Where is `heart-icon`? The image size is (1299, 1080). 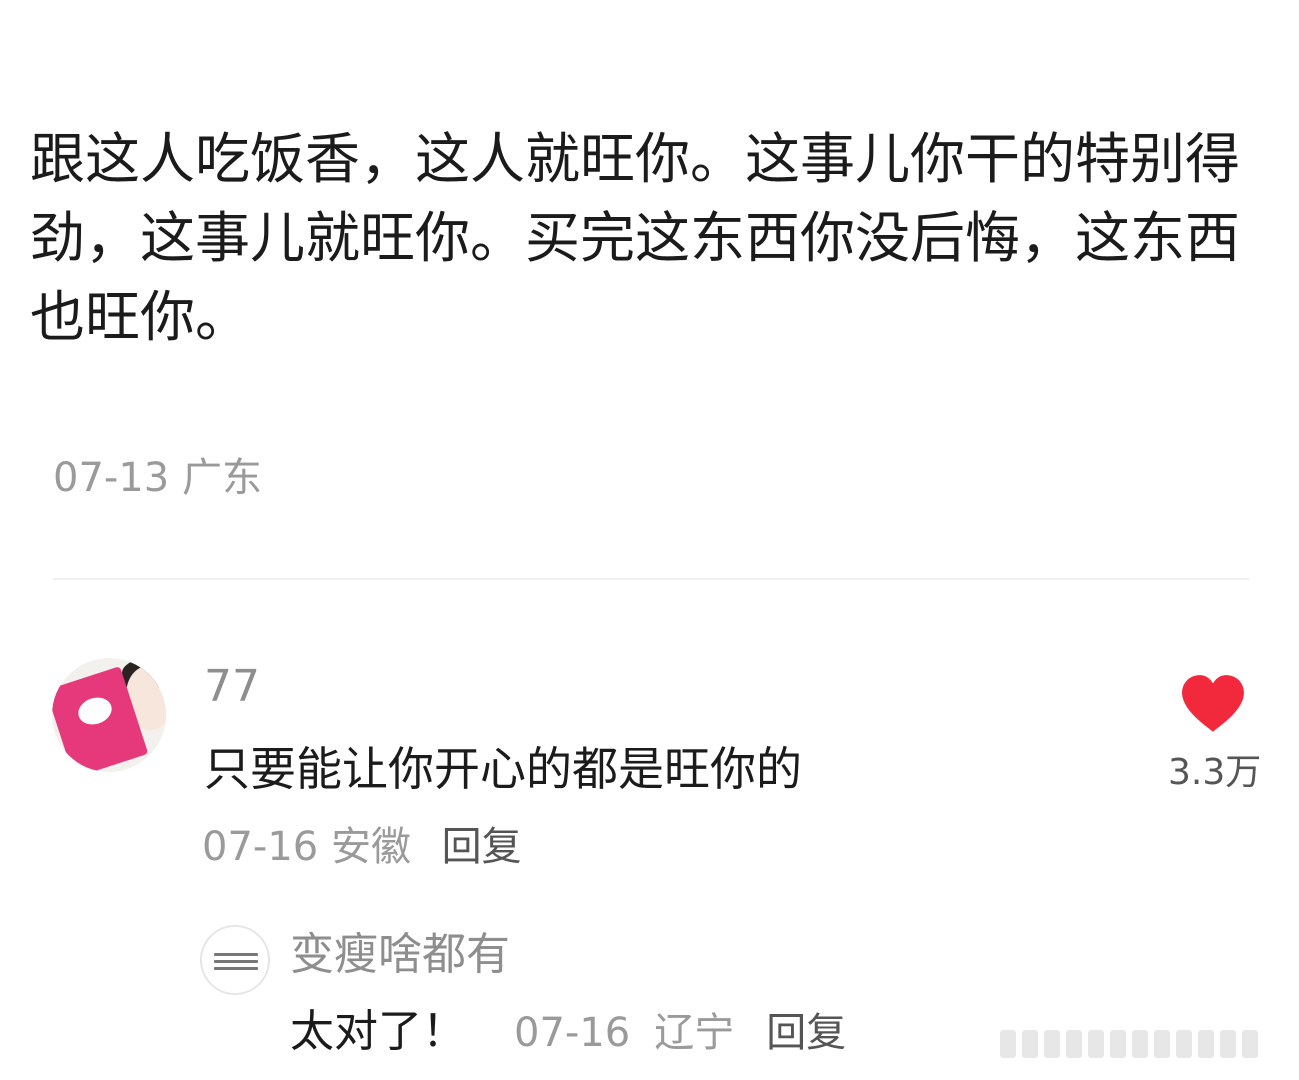 heart-icon is located at coordinates (1213, 704).